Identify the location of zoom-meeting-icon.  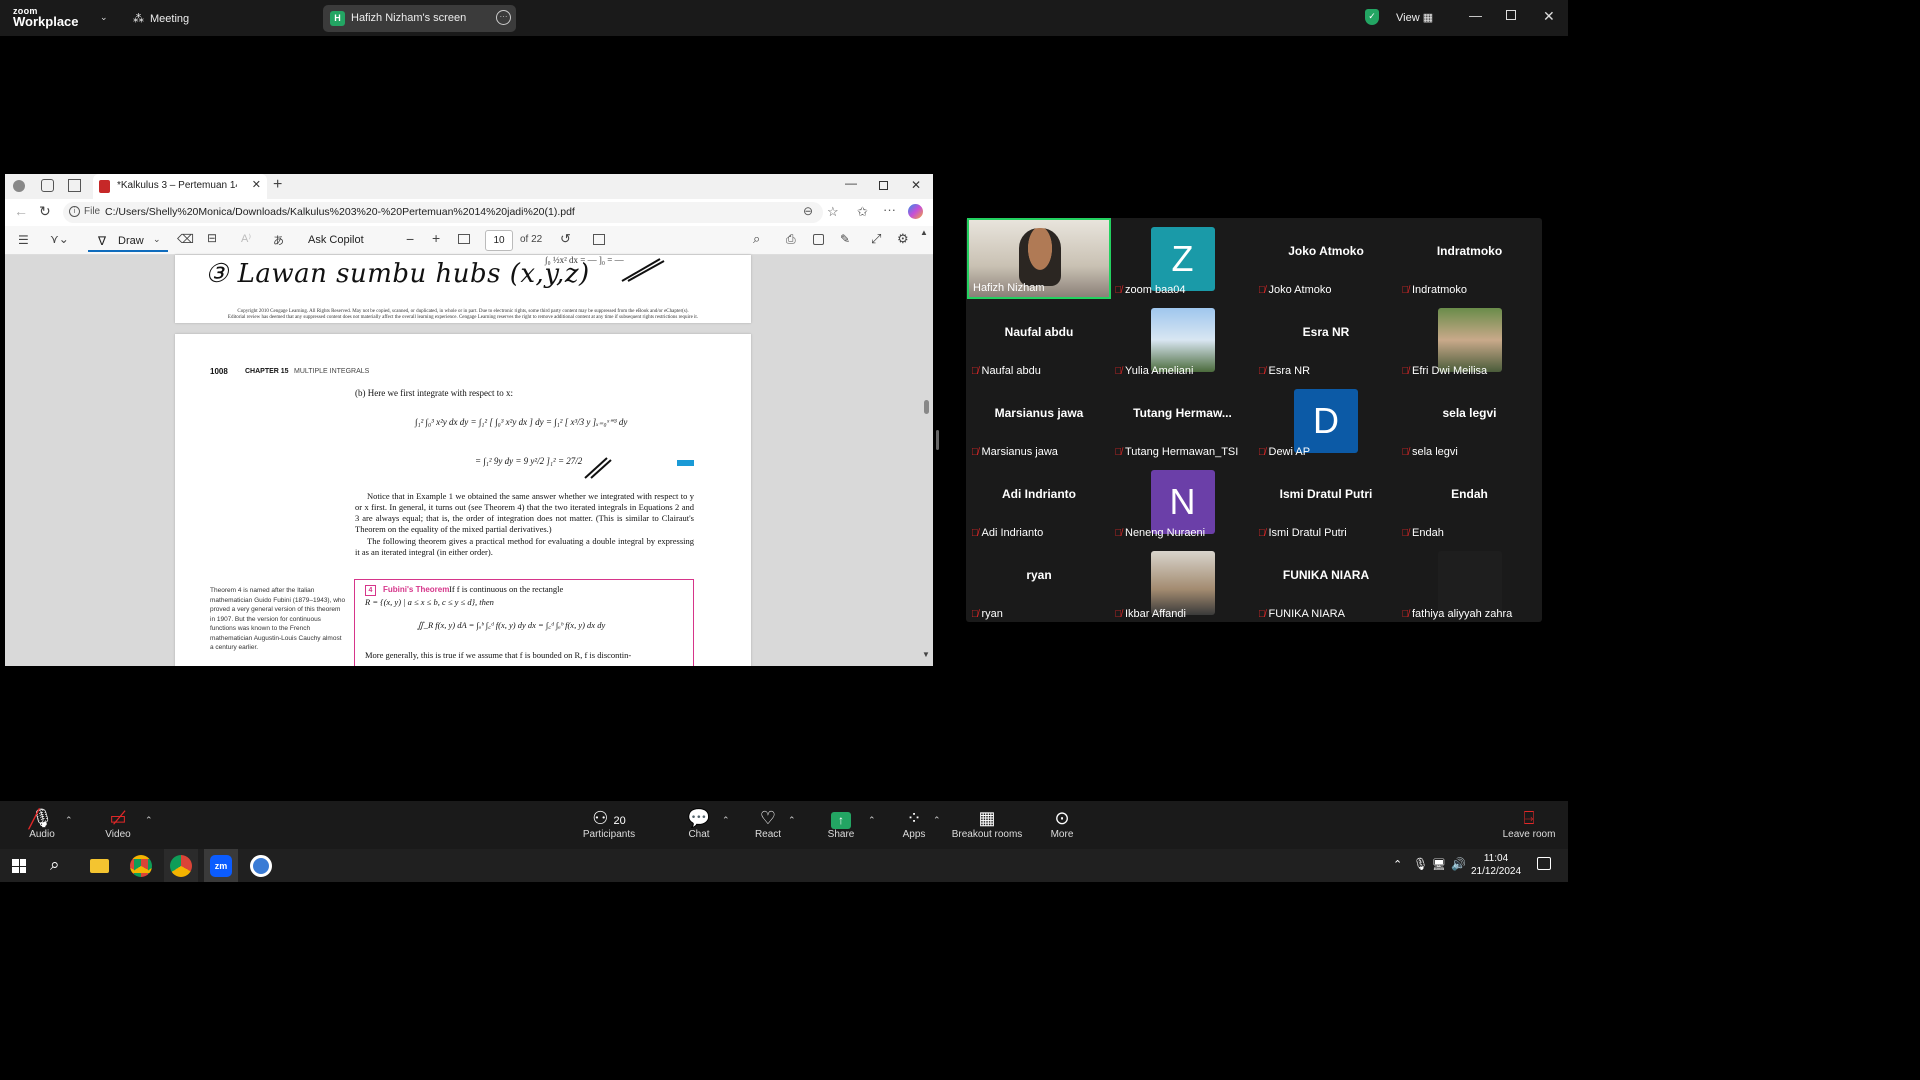
(261, 866).